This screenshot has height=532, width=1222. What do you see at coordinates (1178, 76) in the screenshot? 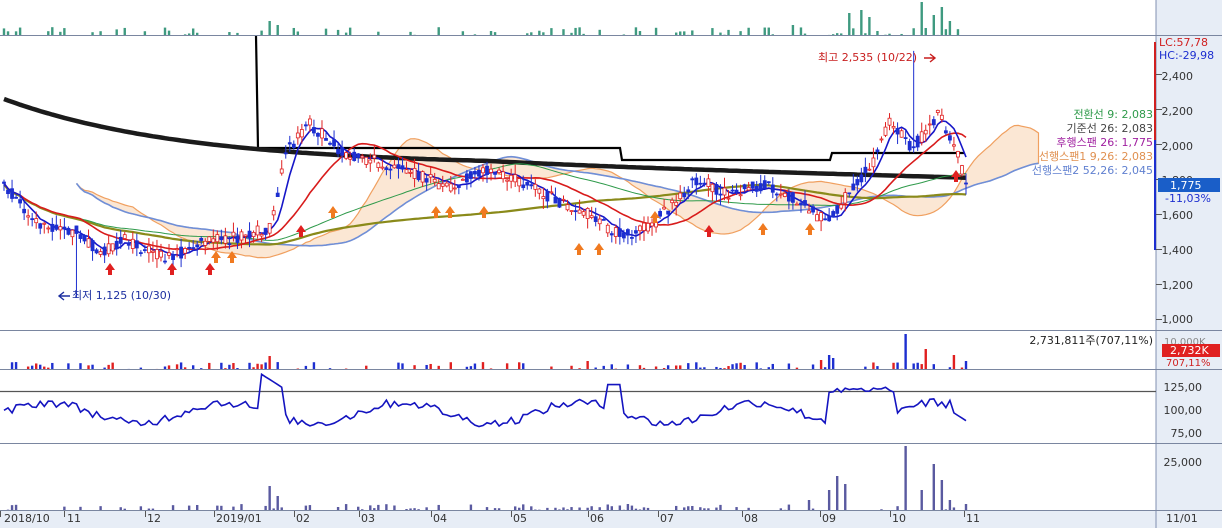
I see `price-tick: 2,400` at bounding box center [1178, 76].